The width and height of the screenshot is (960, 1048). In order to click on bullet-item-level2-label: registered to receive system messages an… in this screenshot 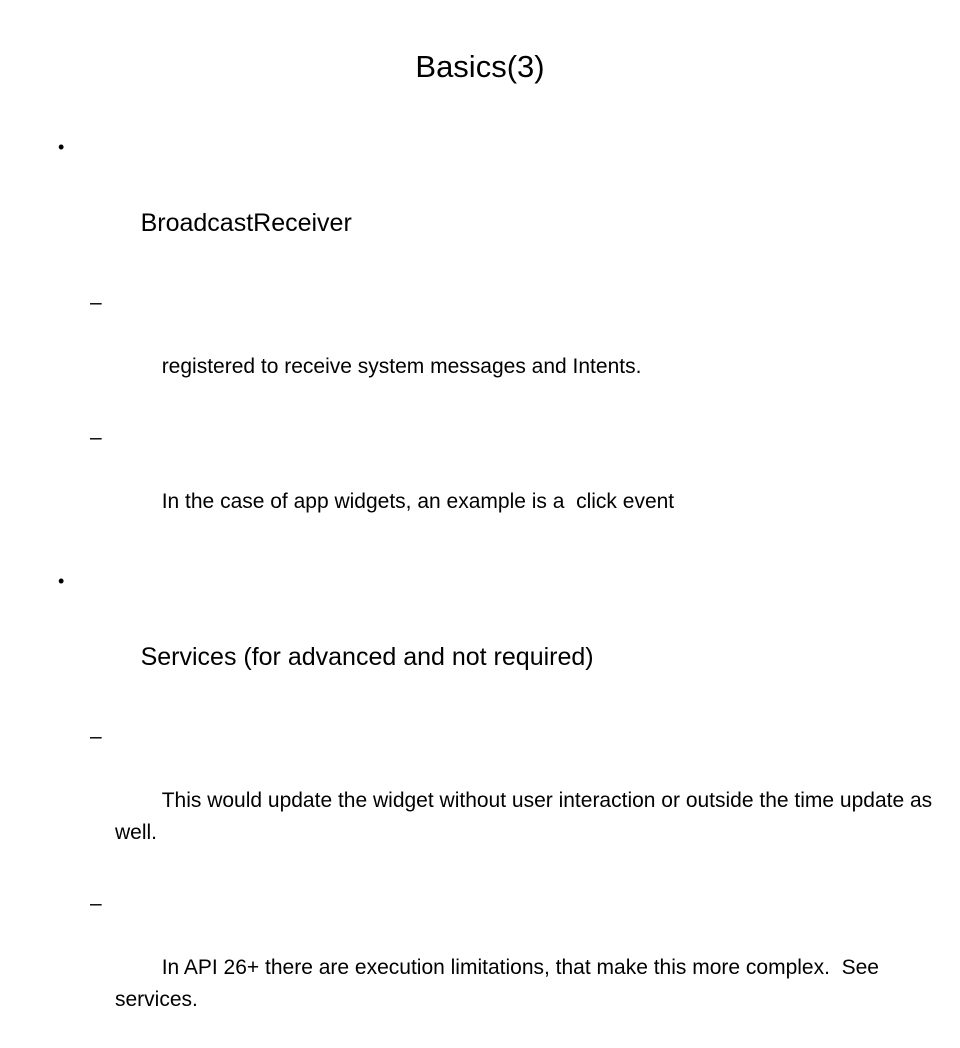, I will do `click(401, 366)`.